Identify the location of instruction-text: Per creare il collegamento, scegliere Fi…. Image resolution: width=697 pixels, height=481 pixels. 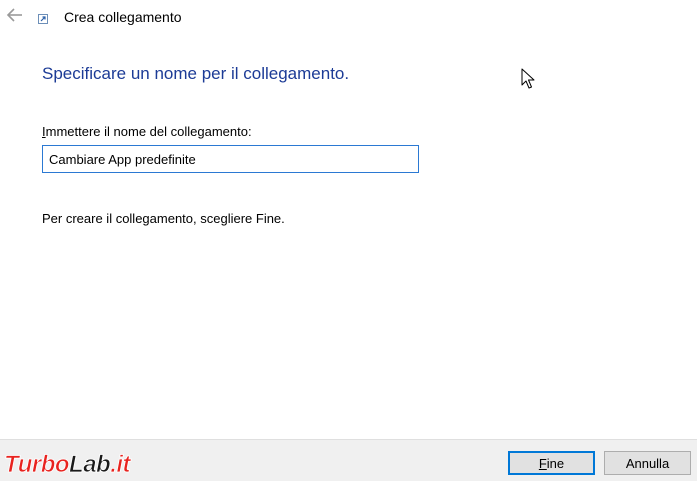
(163, 218).